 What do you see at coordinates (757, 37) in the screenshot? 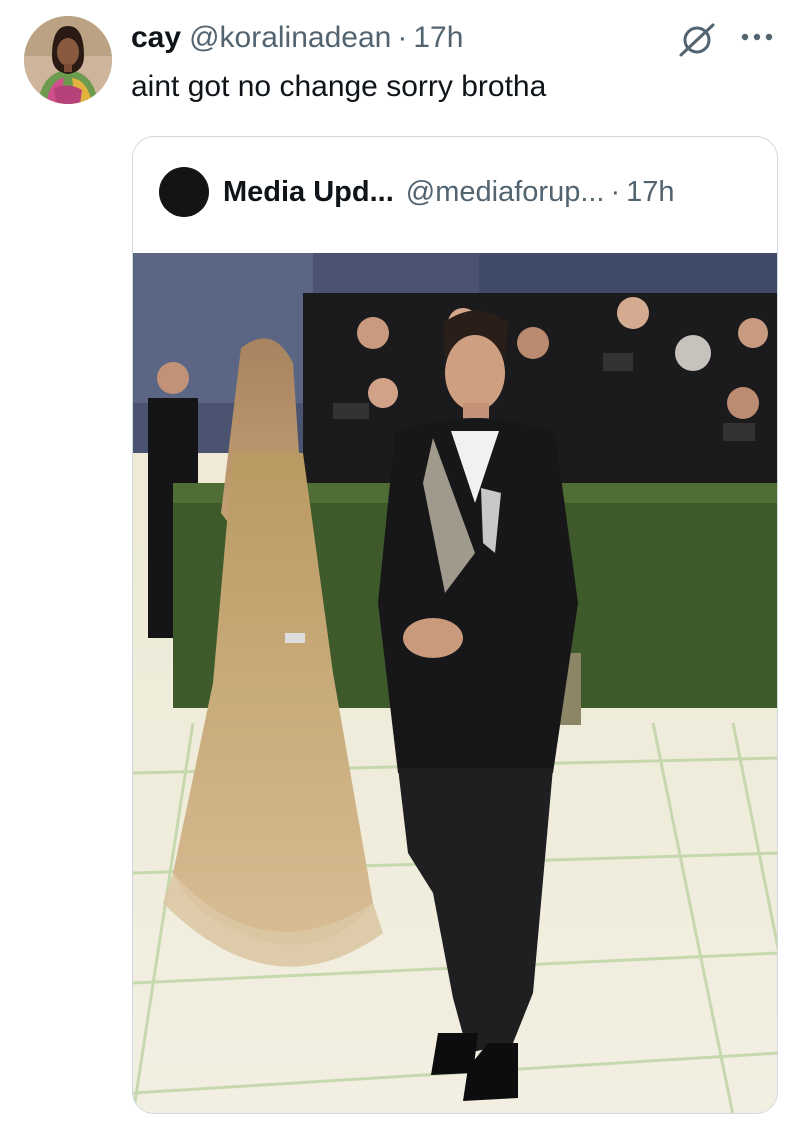
I see `more-options-icon` at bounding box center [757, 37].